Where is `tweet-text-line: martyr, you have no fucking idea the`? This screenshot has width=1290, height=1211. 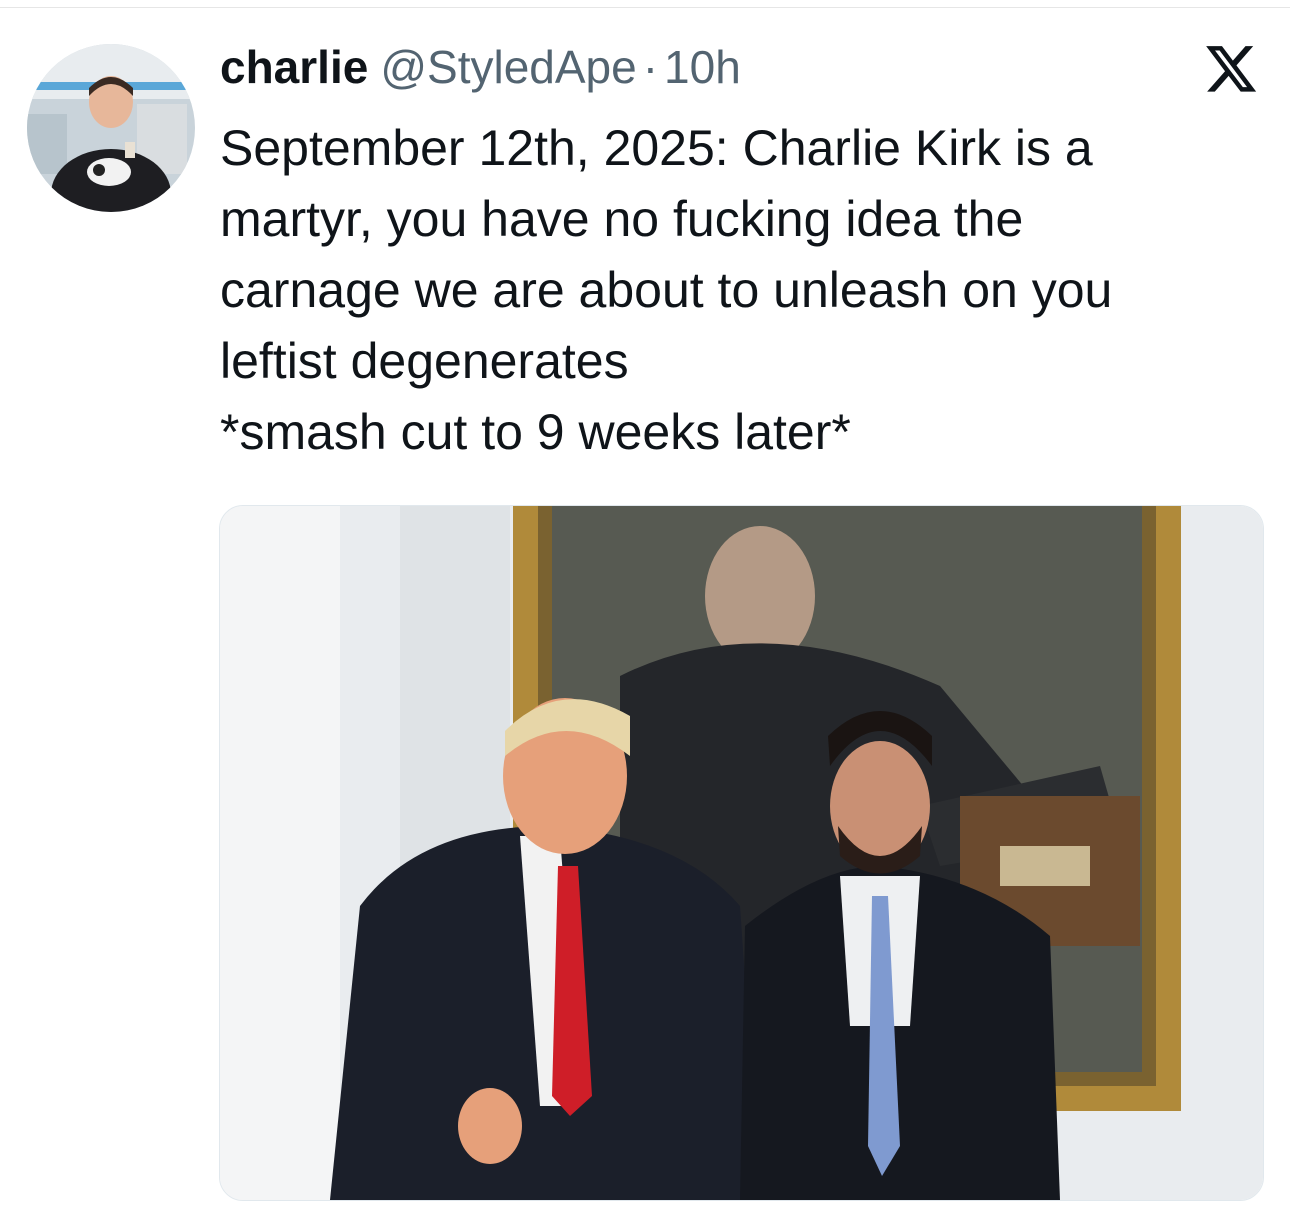 tweet-text-line: martyr, you have no fucking idea the is located at coordinates (622, 219).